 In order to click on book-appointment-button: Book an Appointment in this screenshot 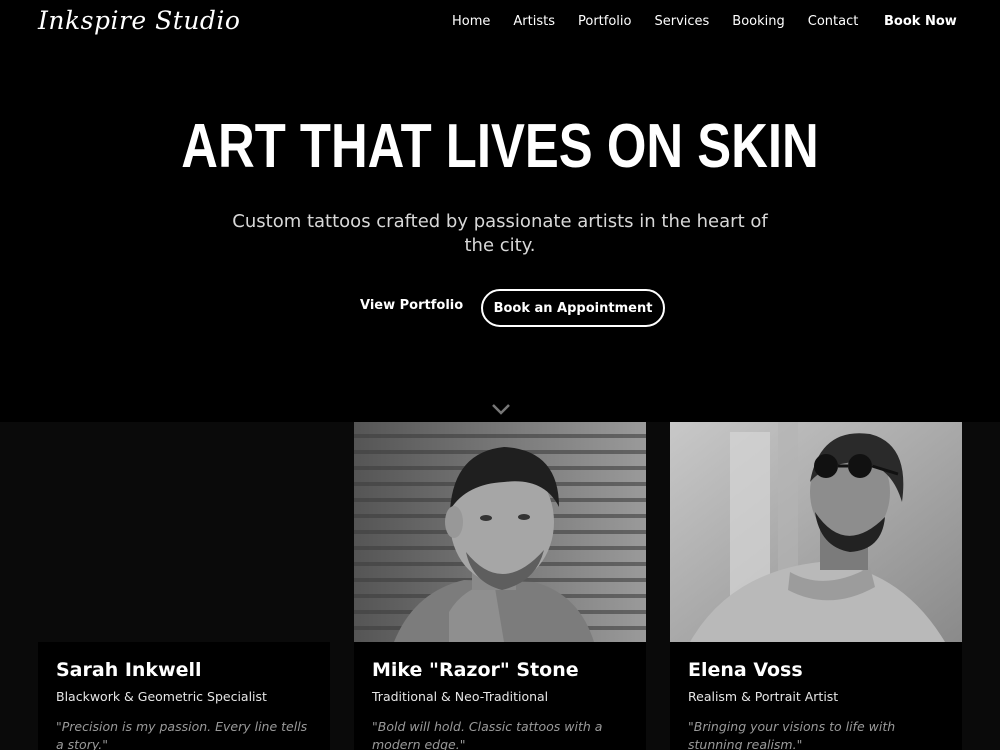, I will do `click(573, 308)`.